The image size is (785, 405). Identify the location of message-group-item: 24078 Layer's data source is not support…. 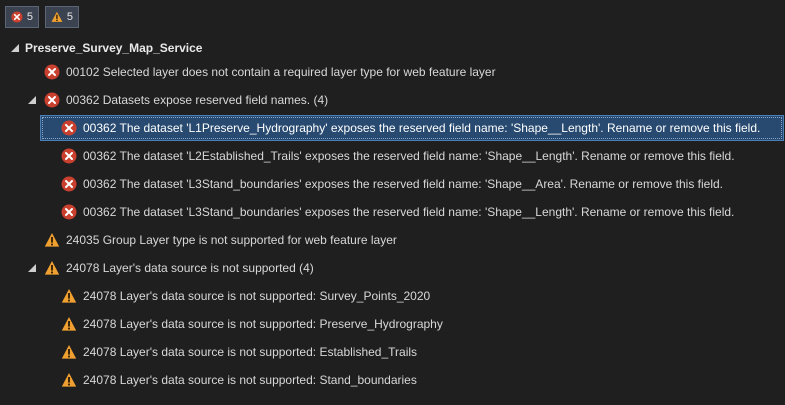
(392, 268).